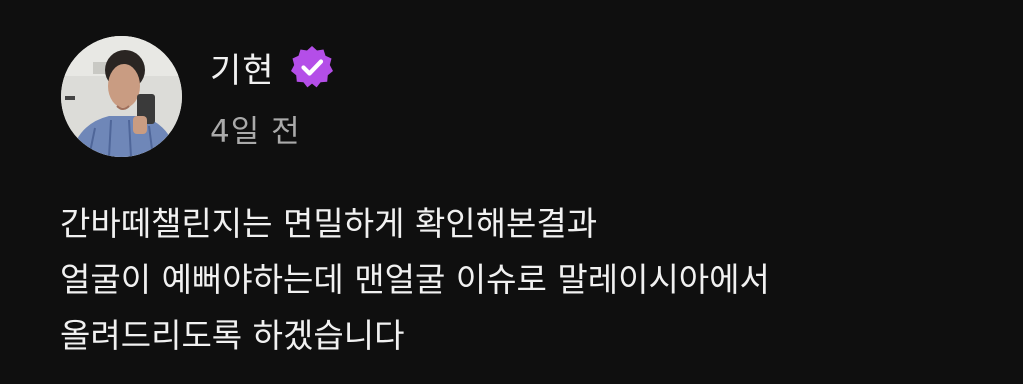 The height and width of the screenshot is (384, 1023). What do you see at coordinates (242, 67) in the screenshot?
I see `author-name: 기현` at bounding box center [242, 67].